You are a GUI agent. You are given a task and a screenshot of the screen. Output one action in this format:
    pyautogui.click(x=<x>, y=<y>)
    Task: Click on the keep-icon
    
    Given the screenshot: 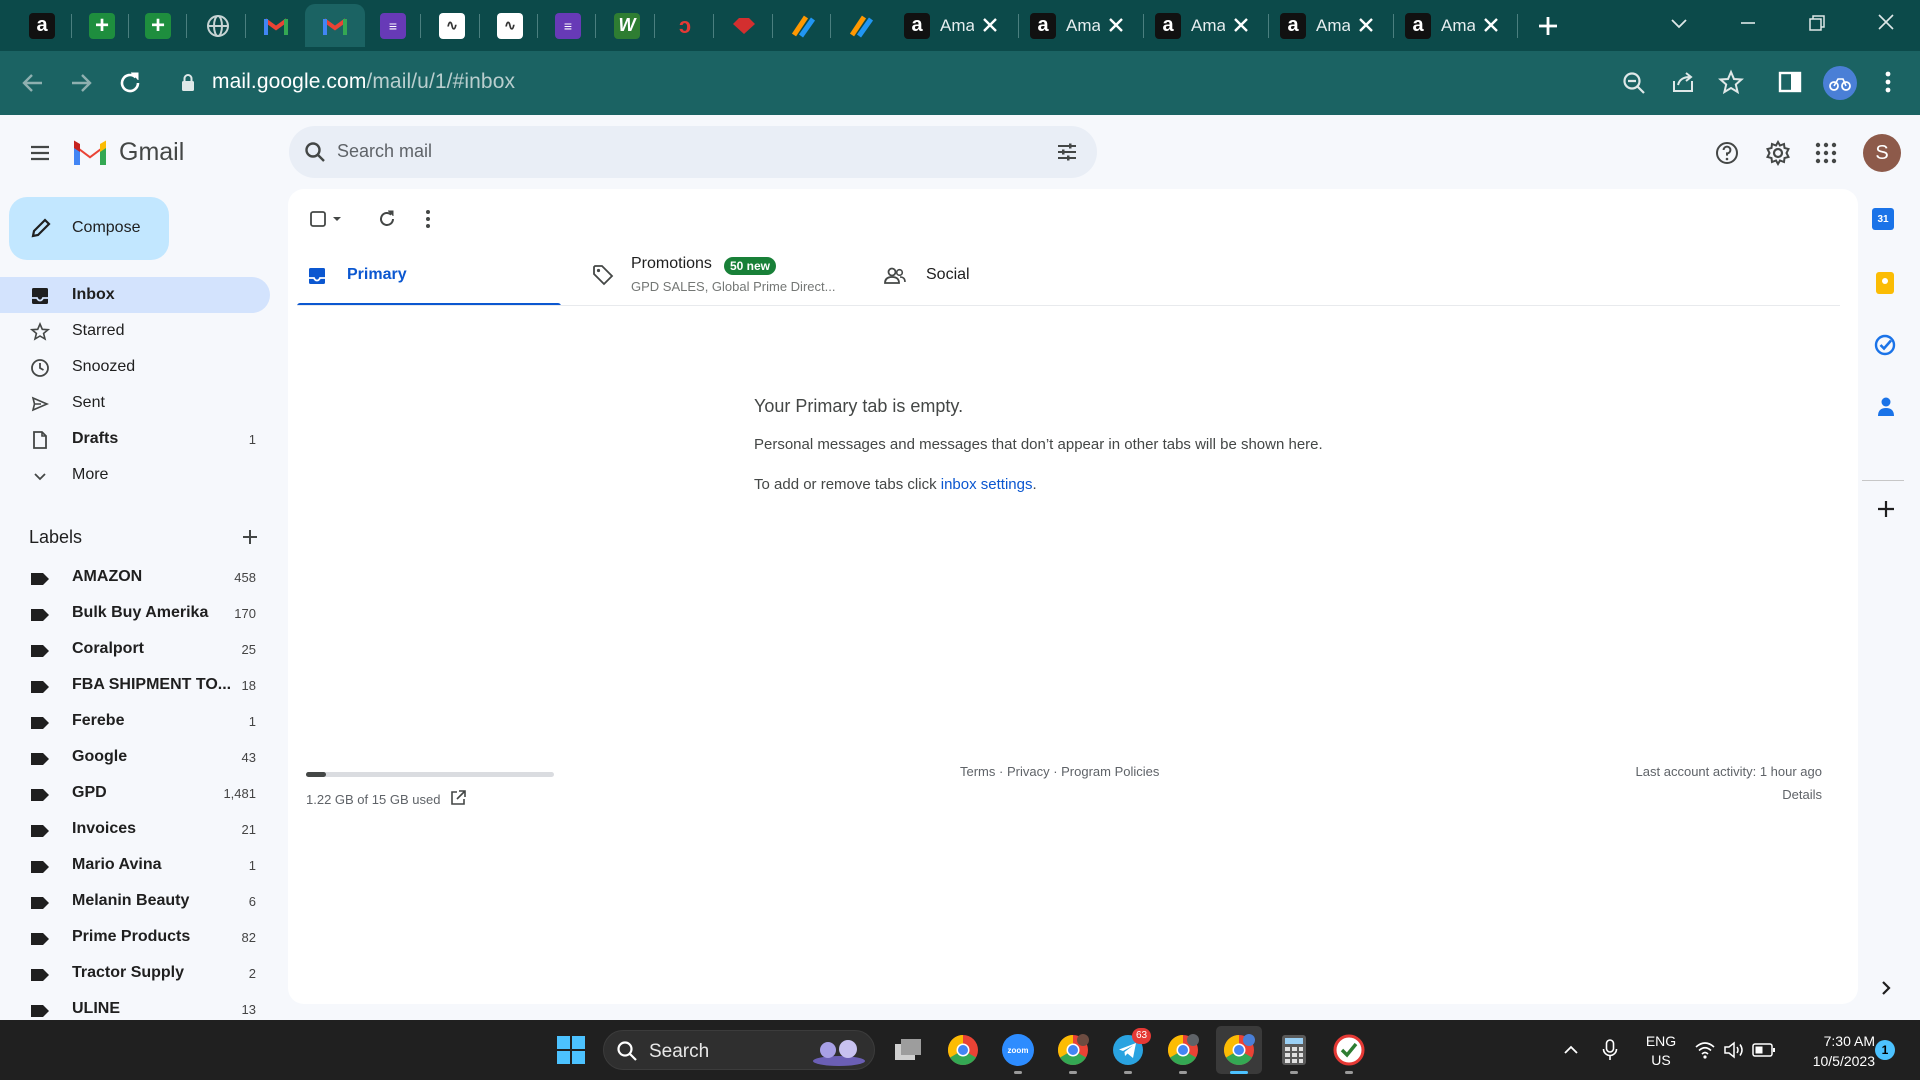 What is the action you would take?
    pyautogui.click(x=1885, y=283)
    